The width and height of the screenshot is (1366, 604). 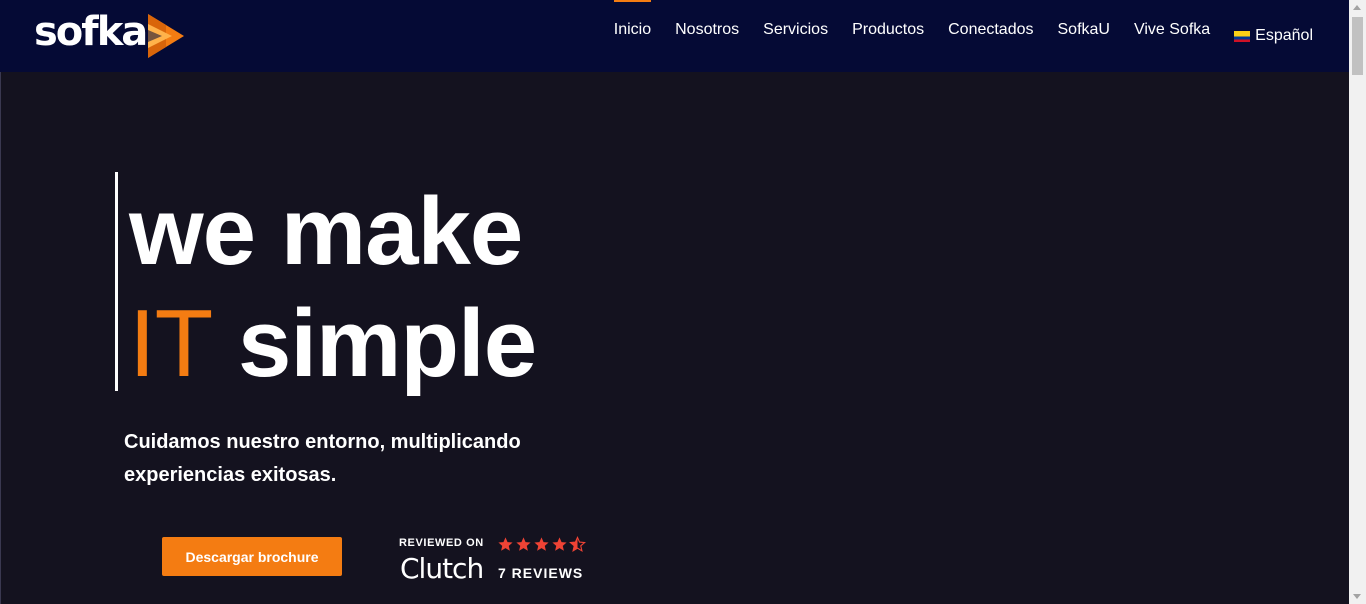 What do you see at coordinates (0, 338) in the screenshot?
I see `hero-left-border` at bounding box center [0, 338].